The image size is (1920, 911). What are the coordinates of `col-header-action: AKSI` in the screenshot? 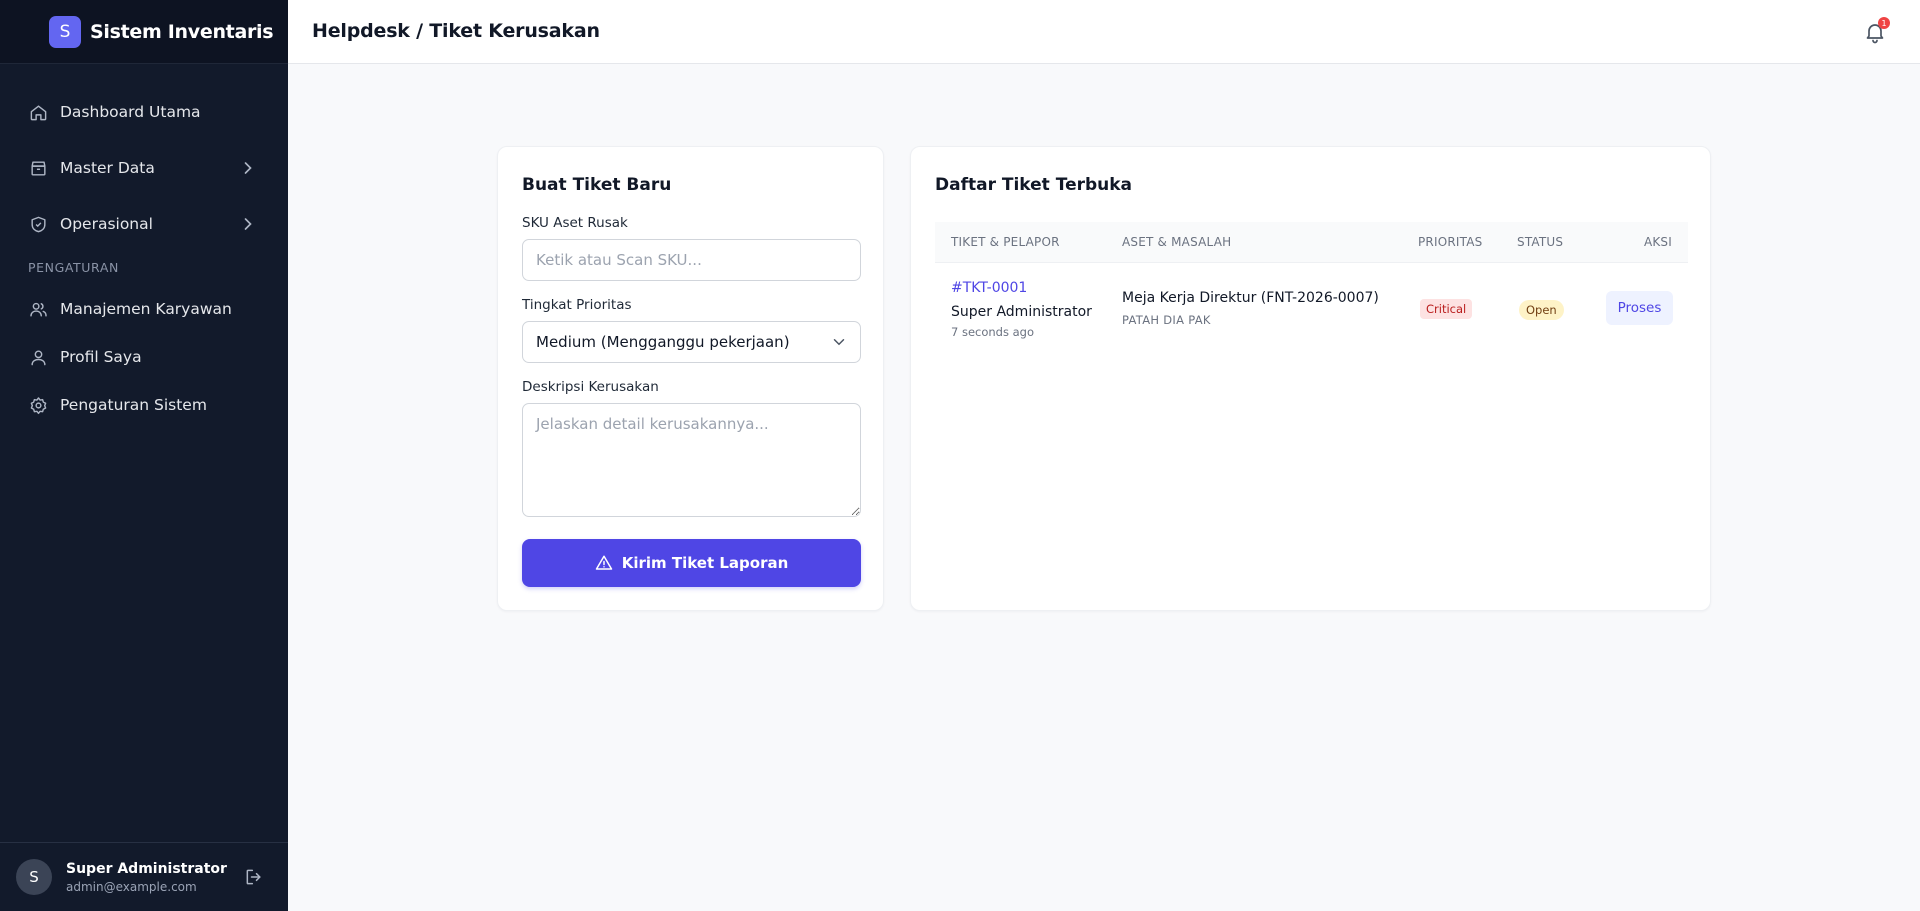 It's located at (1657, 242).